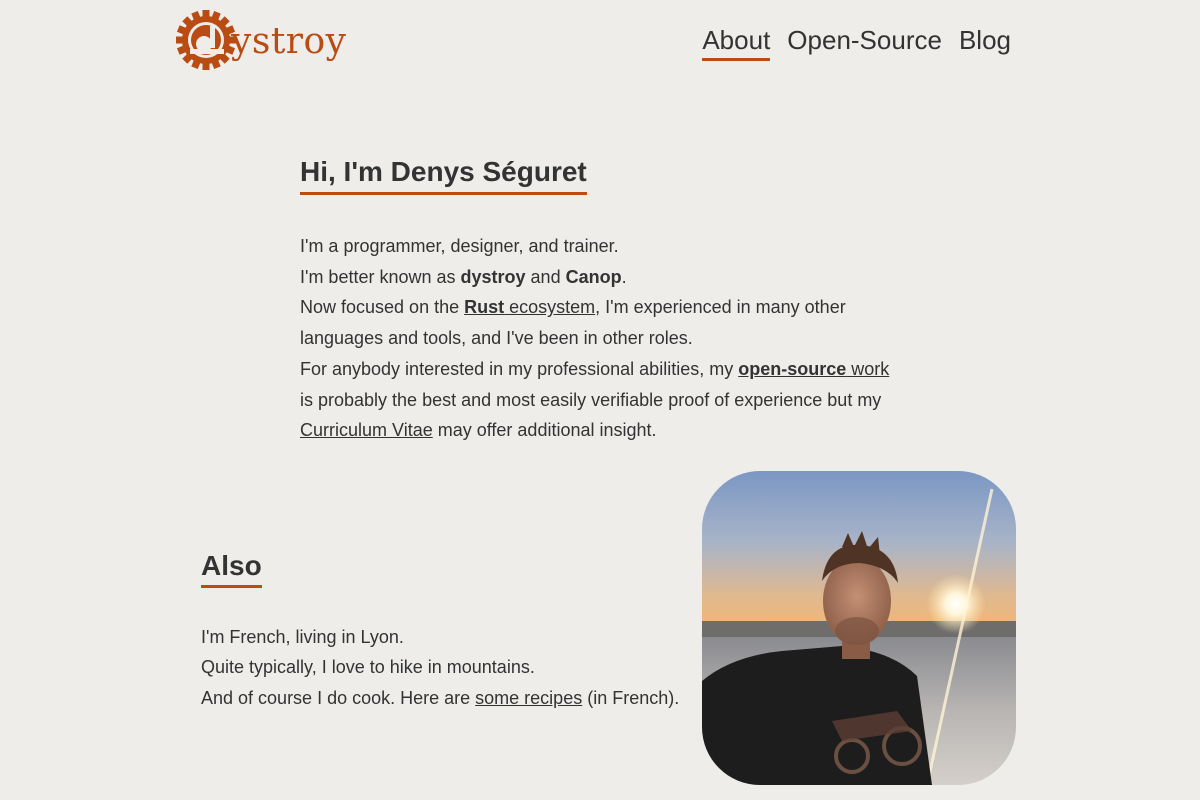  Describe the element at coordinates (624, 276) in the screenshot. I see `intro-line-2-post: .` at that location.